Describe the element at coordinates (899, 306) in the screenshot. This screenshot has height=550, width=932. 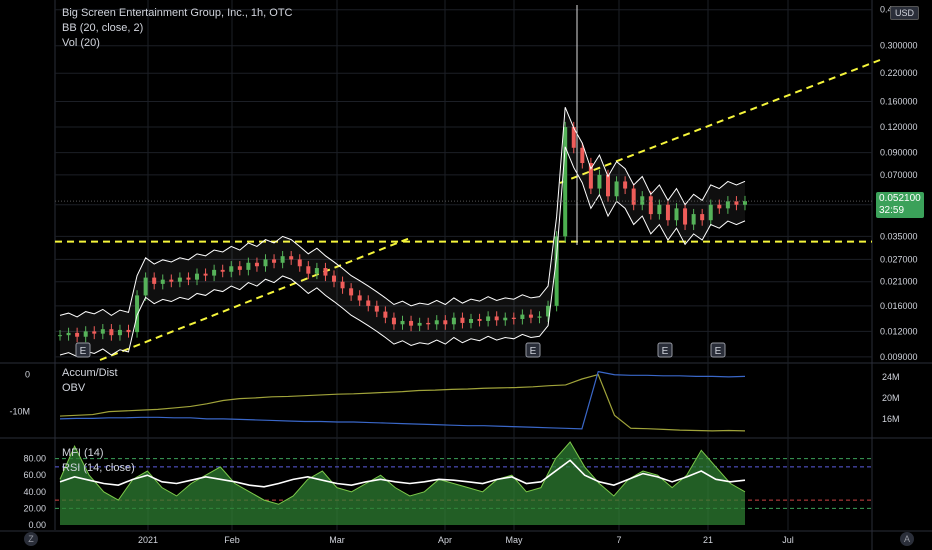
I see `y-tick-label: 0.016000` at that location.